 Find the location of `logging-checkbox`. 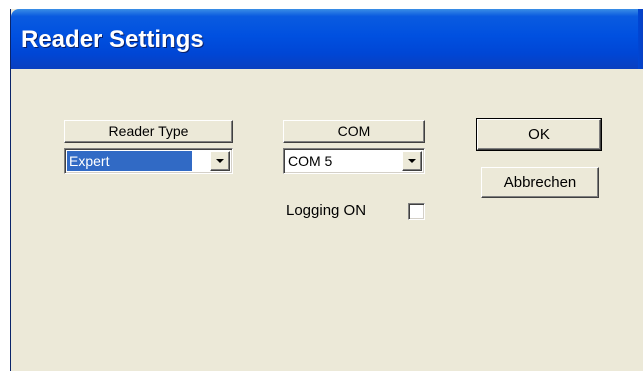

logging-checkbox is located at coordinates (416, 211).